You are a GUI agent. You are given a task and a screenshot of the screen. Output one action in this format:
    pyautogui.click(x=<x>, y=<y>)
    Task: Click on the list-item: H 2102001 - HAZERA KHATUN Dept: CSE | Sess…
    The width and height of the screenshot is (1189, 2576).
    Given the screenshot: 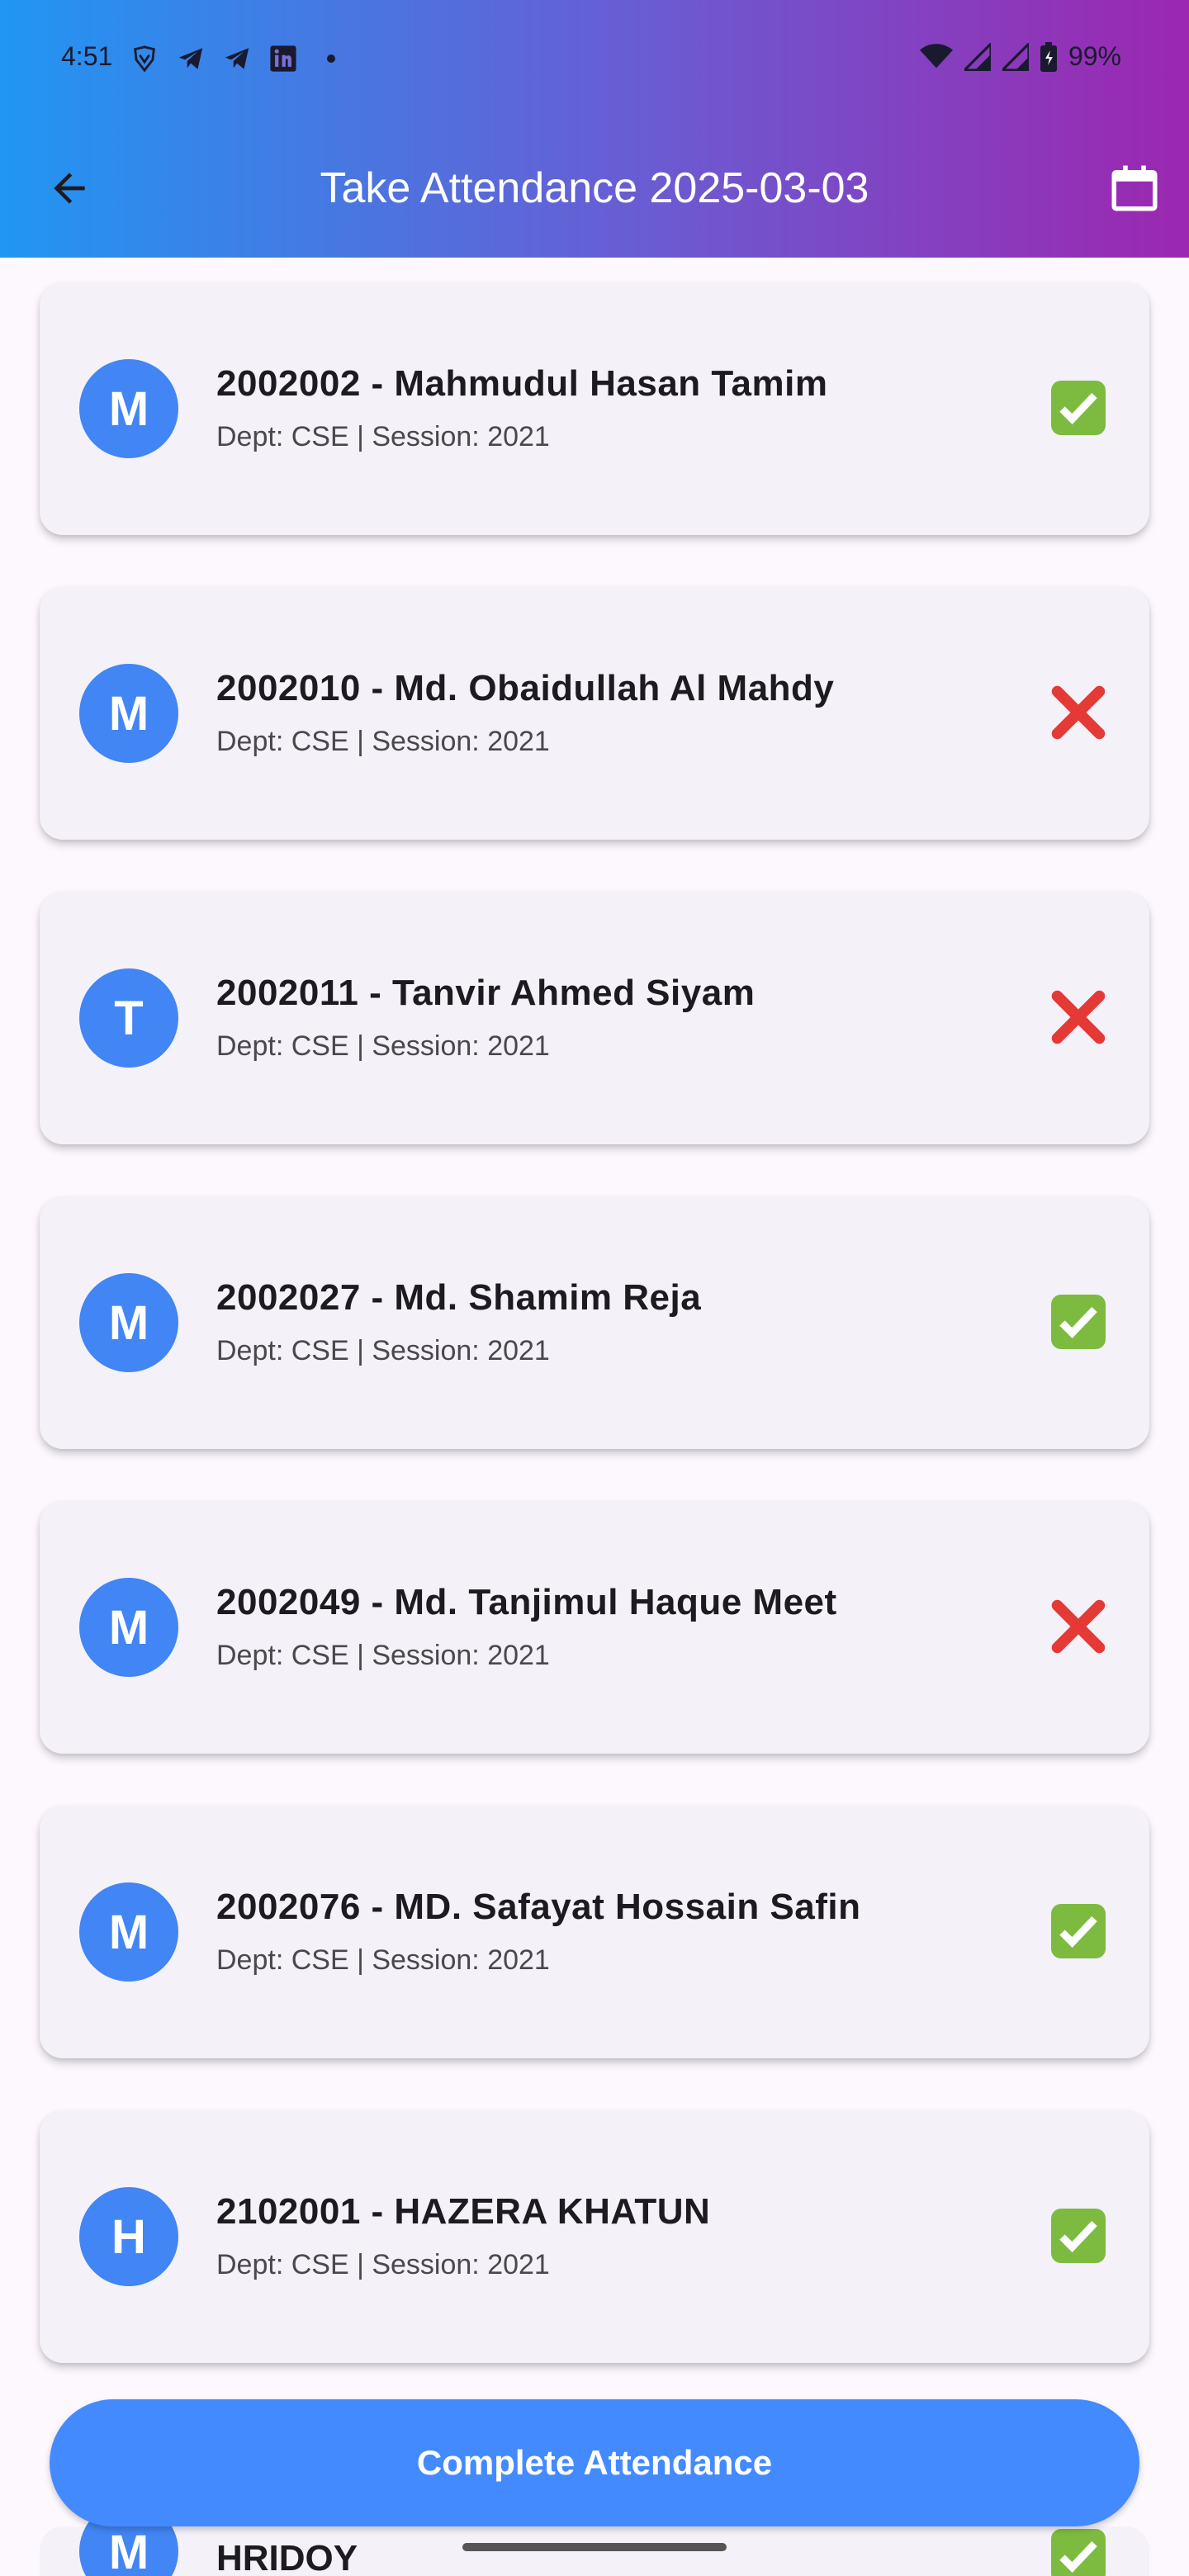 What is the action you would take?
    pyautogui.click(x=594, y=2236)
    